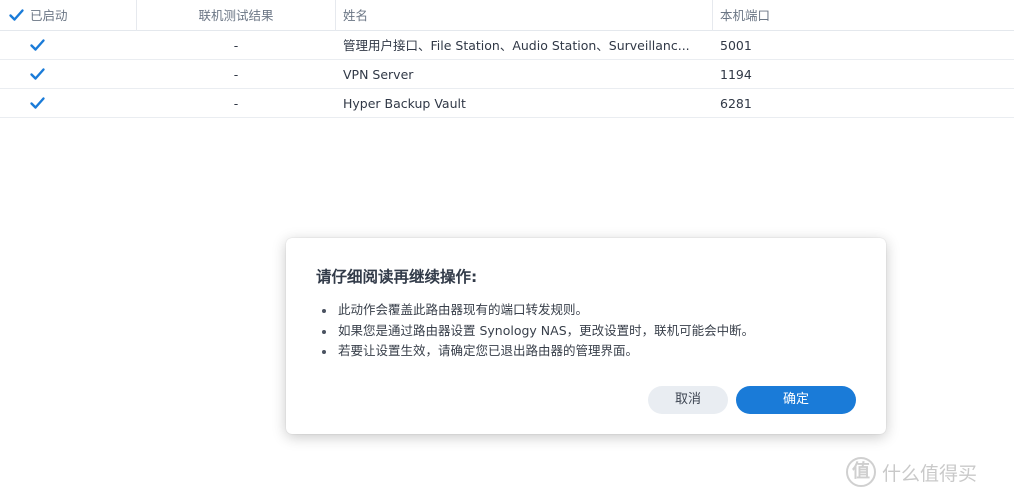 The width and height of the screenshot is (1014, 497). Describe the element at coordinates (688, 400) in the screenshot. I see `cancel-button: 取消` at that location.